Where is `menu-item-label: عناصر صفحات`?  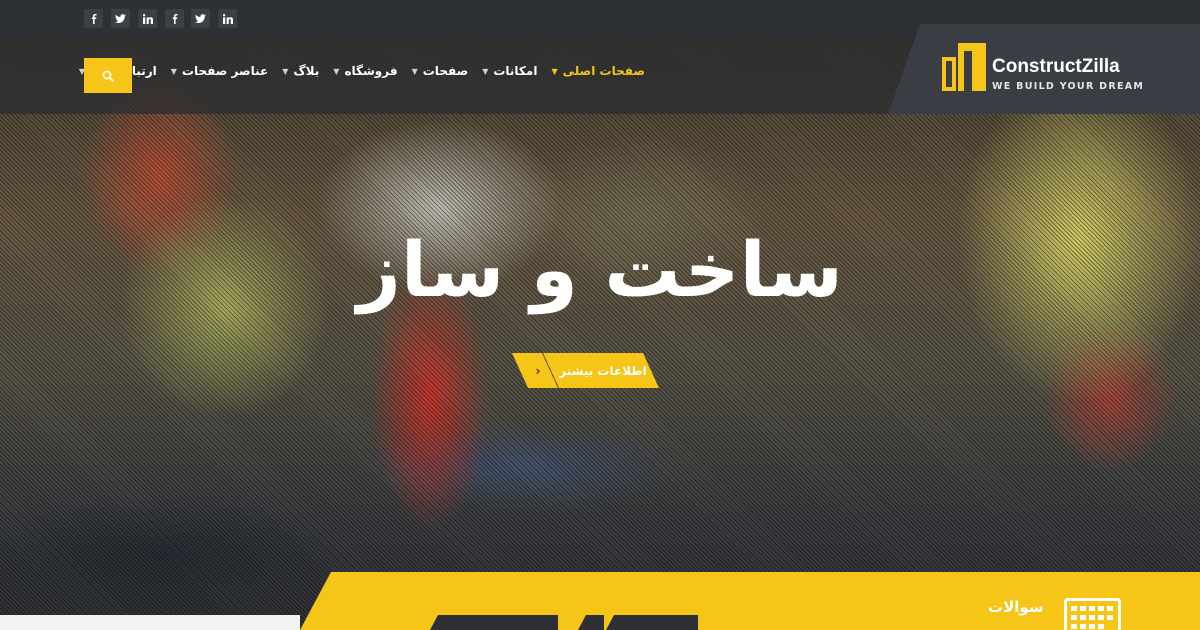 menu-item-label: عناصر صفحات is located at coordinates (225, 71).